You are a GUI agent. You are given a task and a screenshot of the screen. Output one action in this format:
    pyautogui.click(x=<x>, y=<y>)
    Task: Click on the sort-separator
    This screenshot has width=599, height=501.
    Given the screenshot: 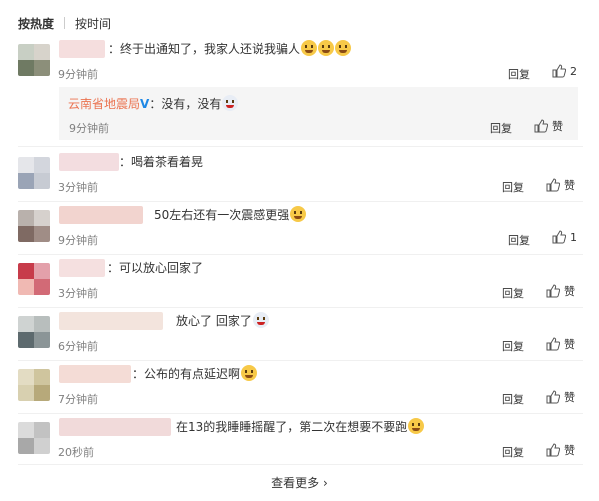 What is the action you would take?
    pyautogui.click(x=65, y=23)
    